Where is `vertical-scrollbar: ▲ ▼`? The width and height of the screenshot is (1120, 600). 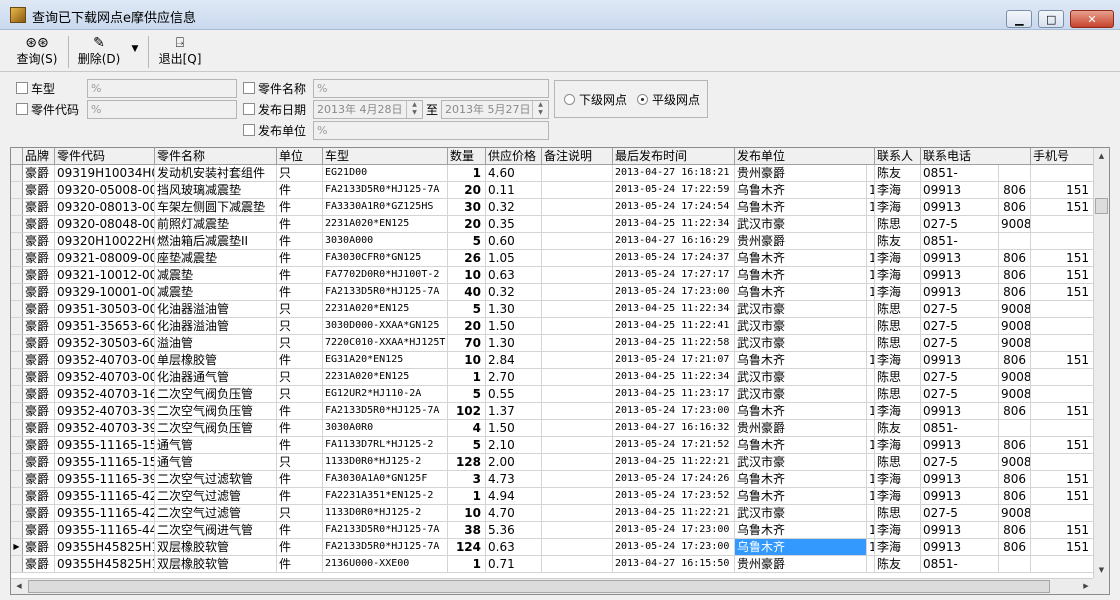 vertical-scrollbar: ▲ ▼ is located at coordinates (1101, 363).